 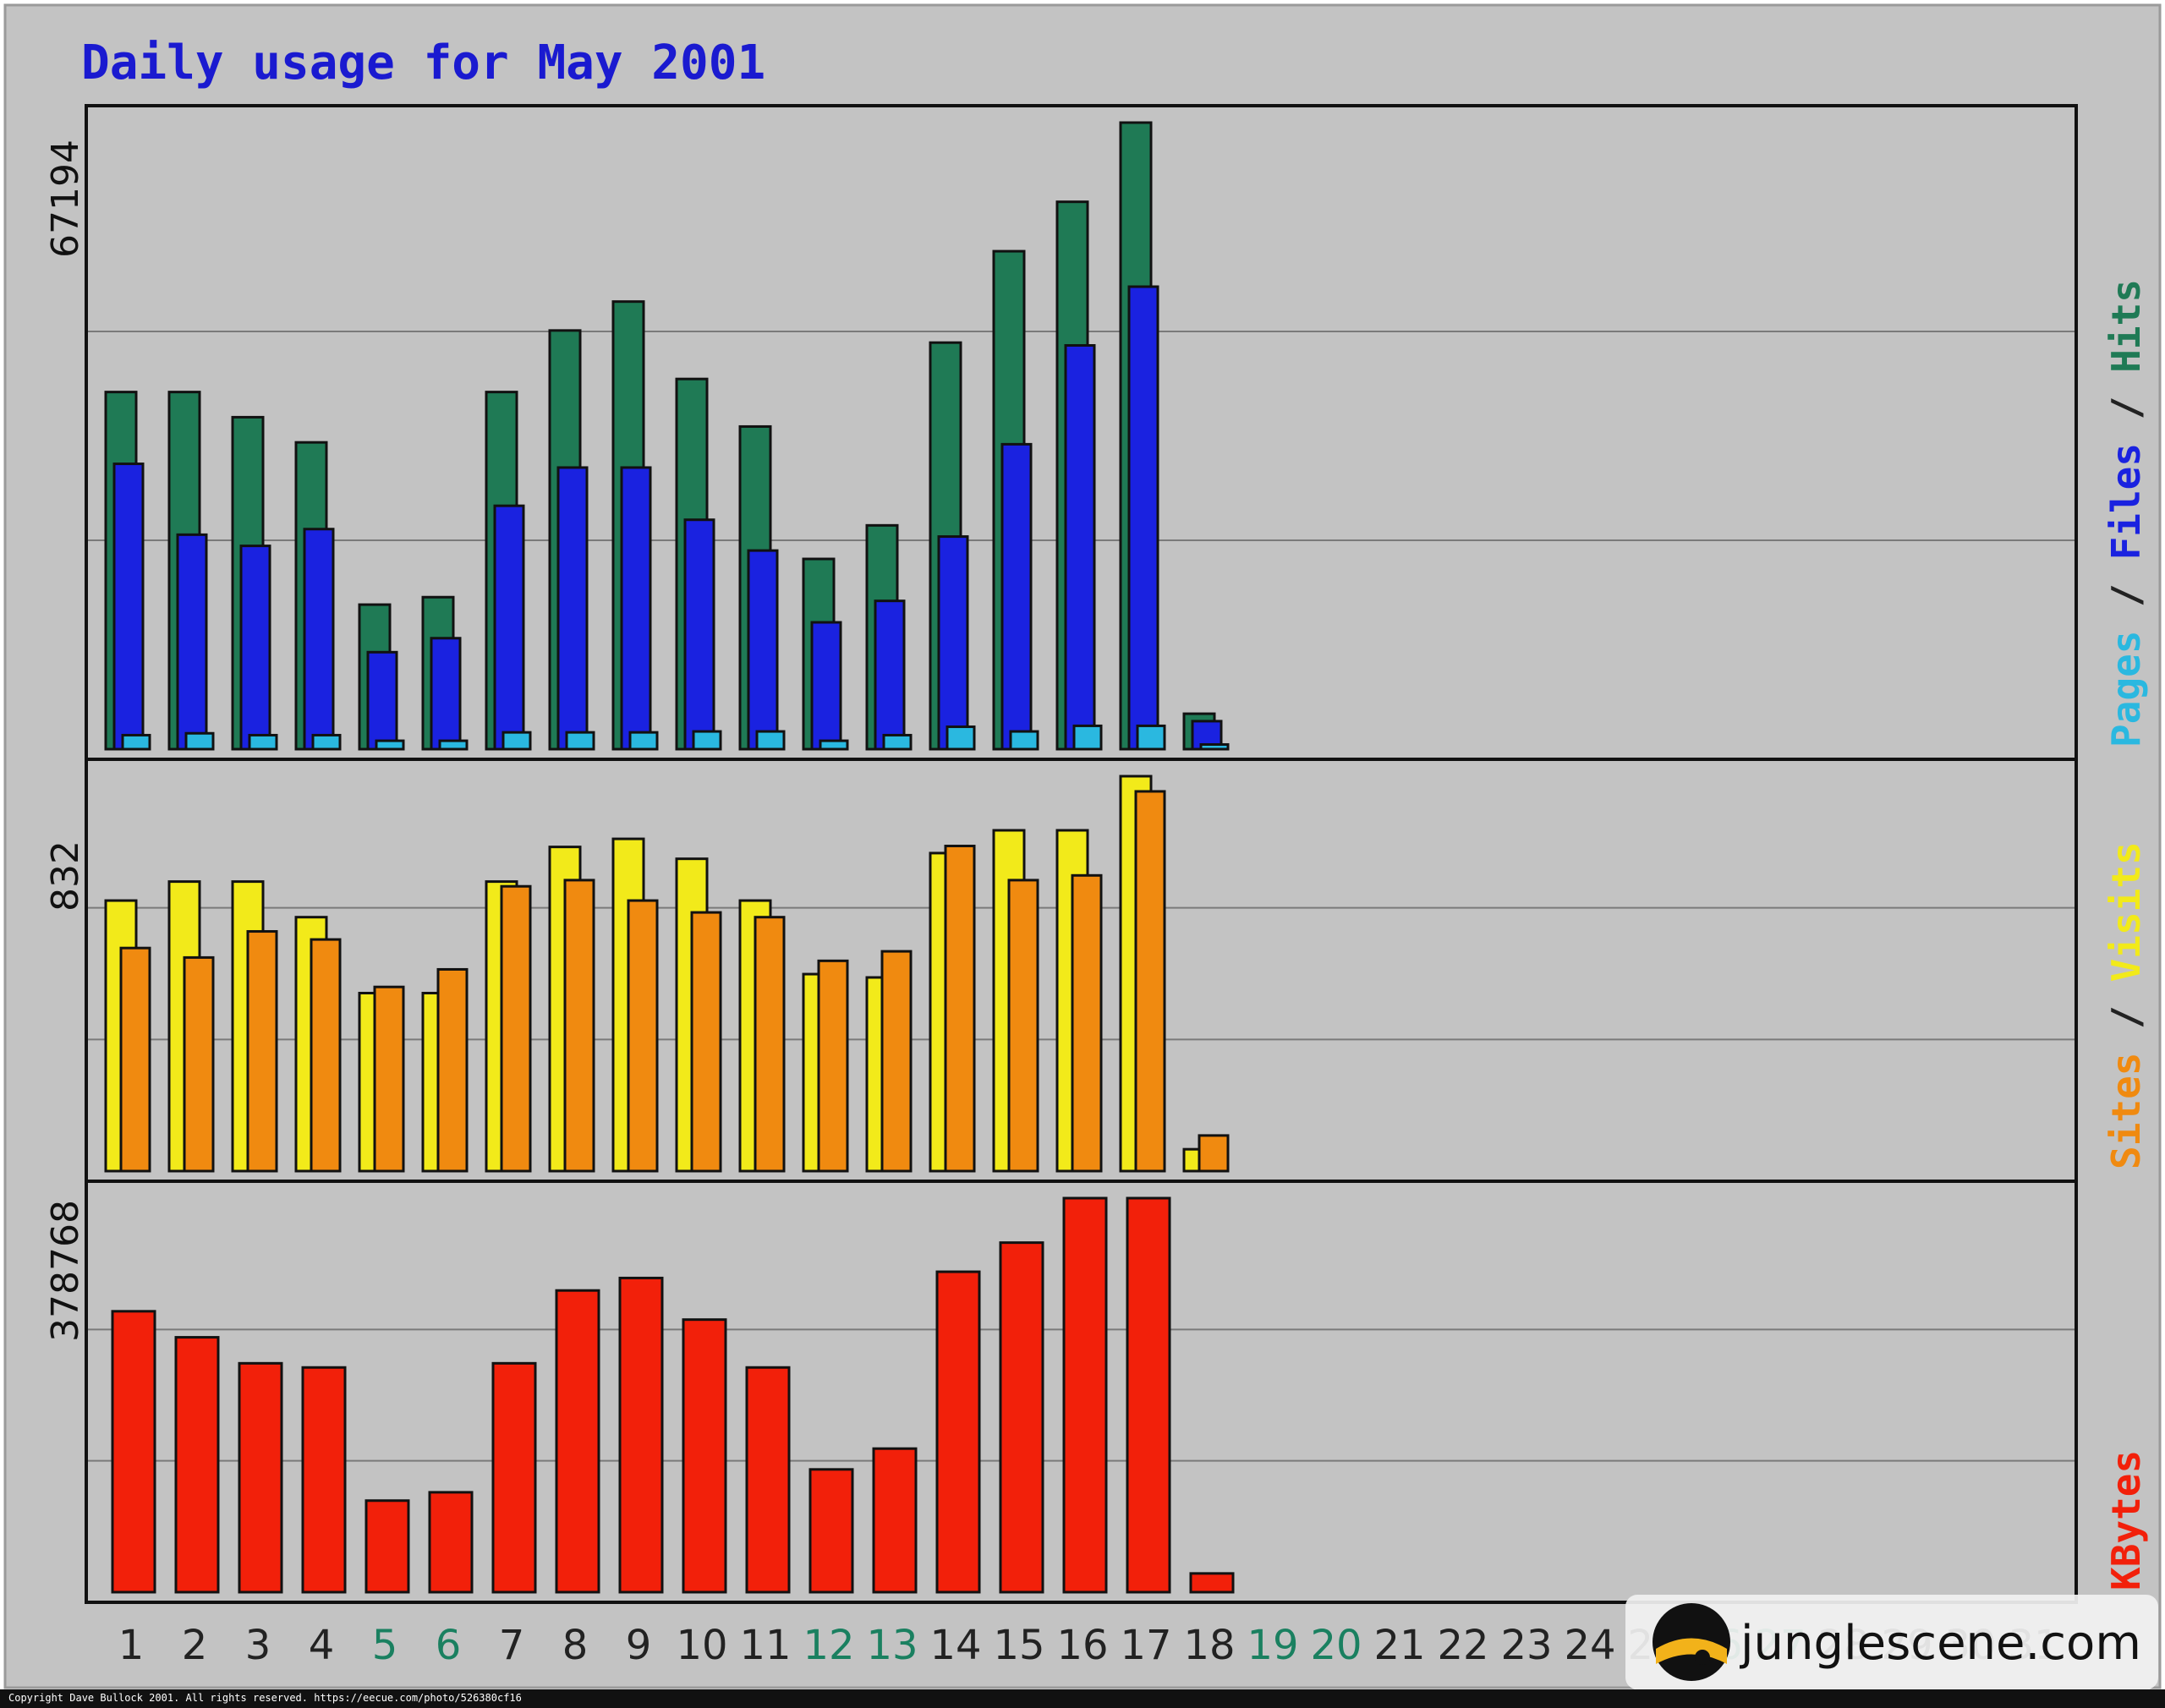 I want to click on legend-hits-files-pages: Pages / Files / Hits, so click(x=2126, y=513).